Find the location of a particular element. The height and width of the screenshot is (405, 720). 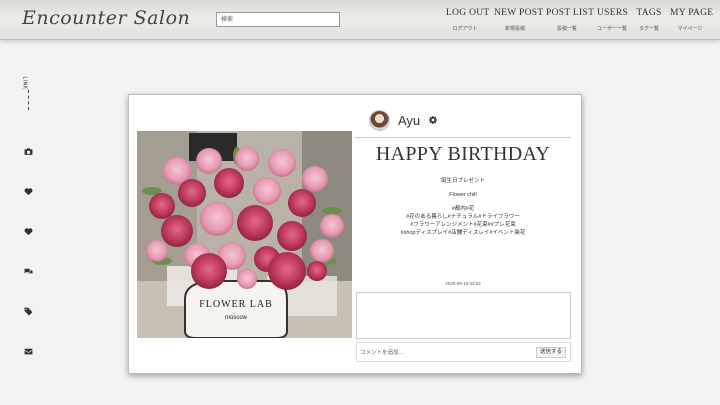

title-divider is located at coordinates (463, 137).